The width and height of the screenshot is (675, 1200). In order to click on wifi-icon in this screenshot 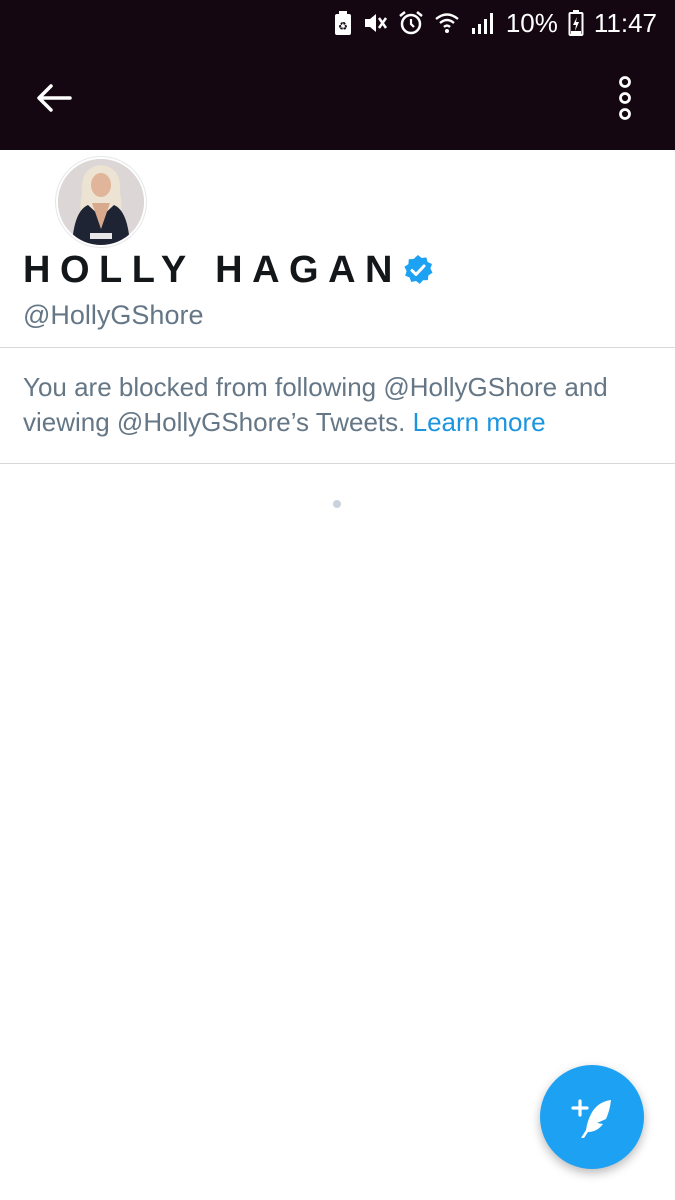, I will do `click(447, 23)`.